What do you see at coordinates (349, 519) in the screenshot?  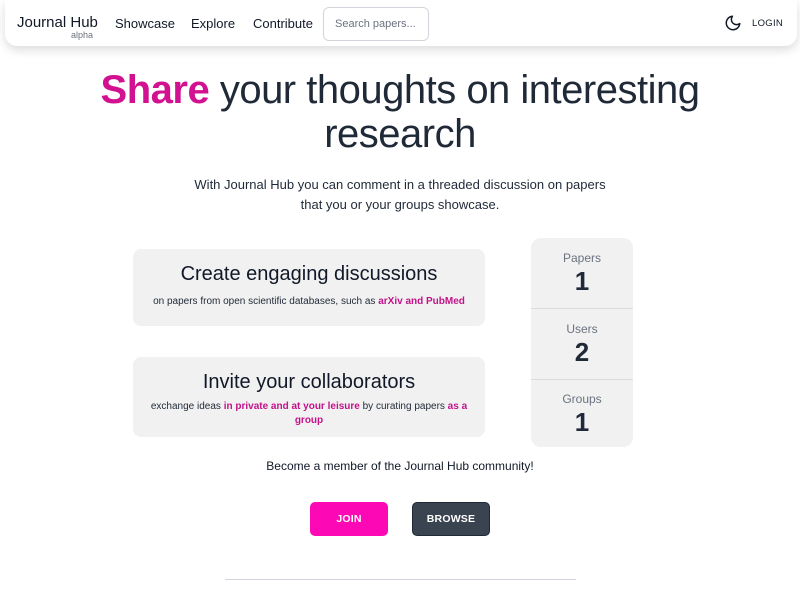 I see `join-button: JOIN` at bounding box center [349, 519].